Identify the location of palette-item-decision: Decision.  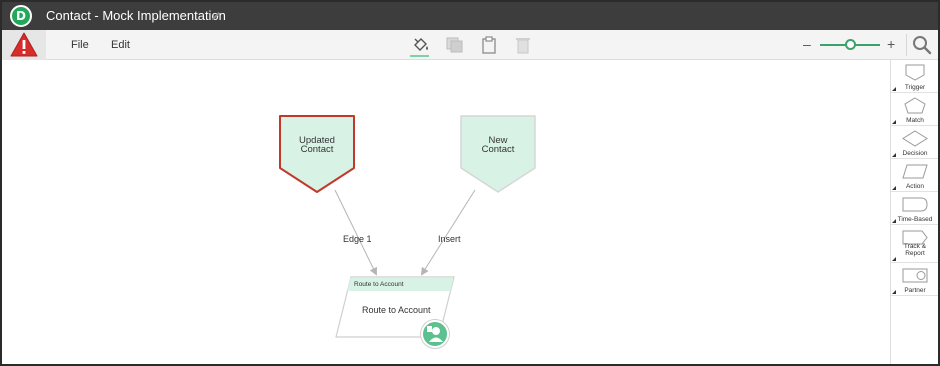
(914, 142).